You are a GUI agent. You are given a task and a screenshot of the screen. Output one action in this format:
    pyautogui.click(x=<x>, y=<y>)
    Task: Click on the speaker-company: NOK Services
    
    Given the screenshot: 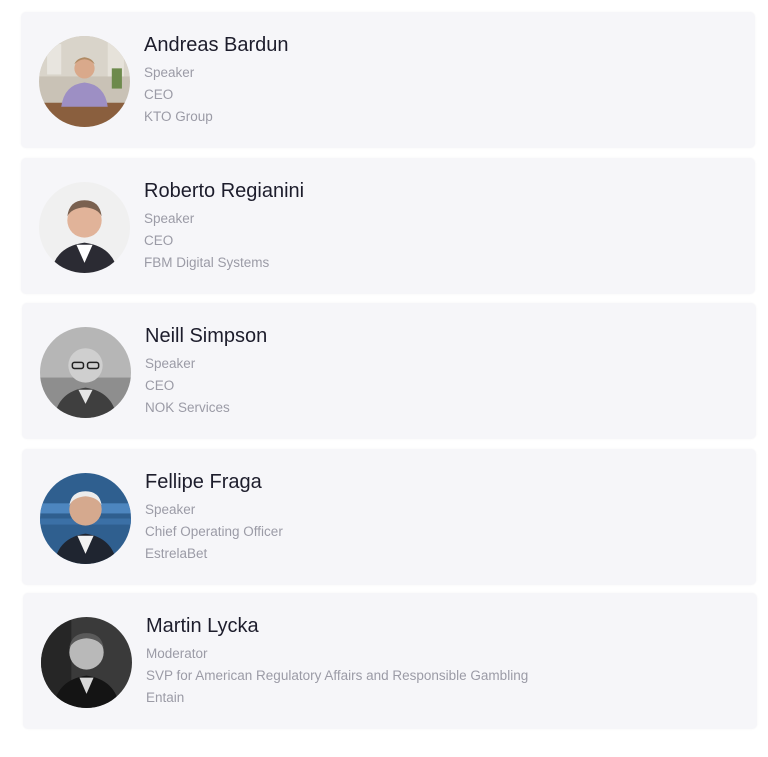 What is the action you would take?
    pyautogui.click(x=187, y=407)
    